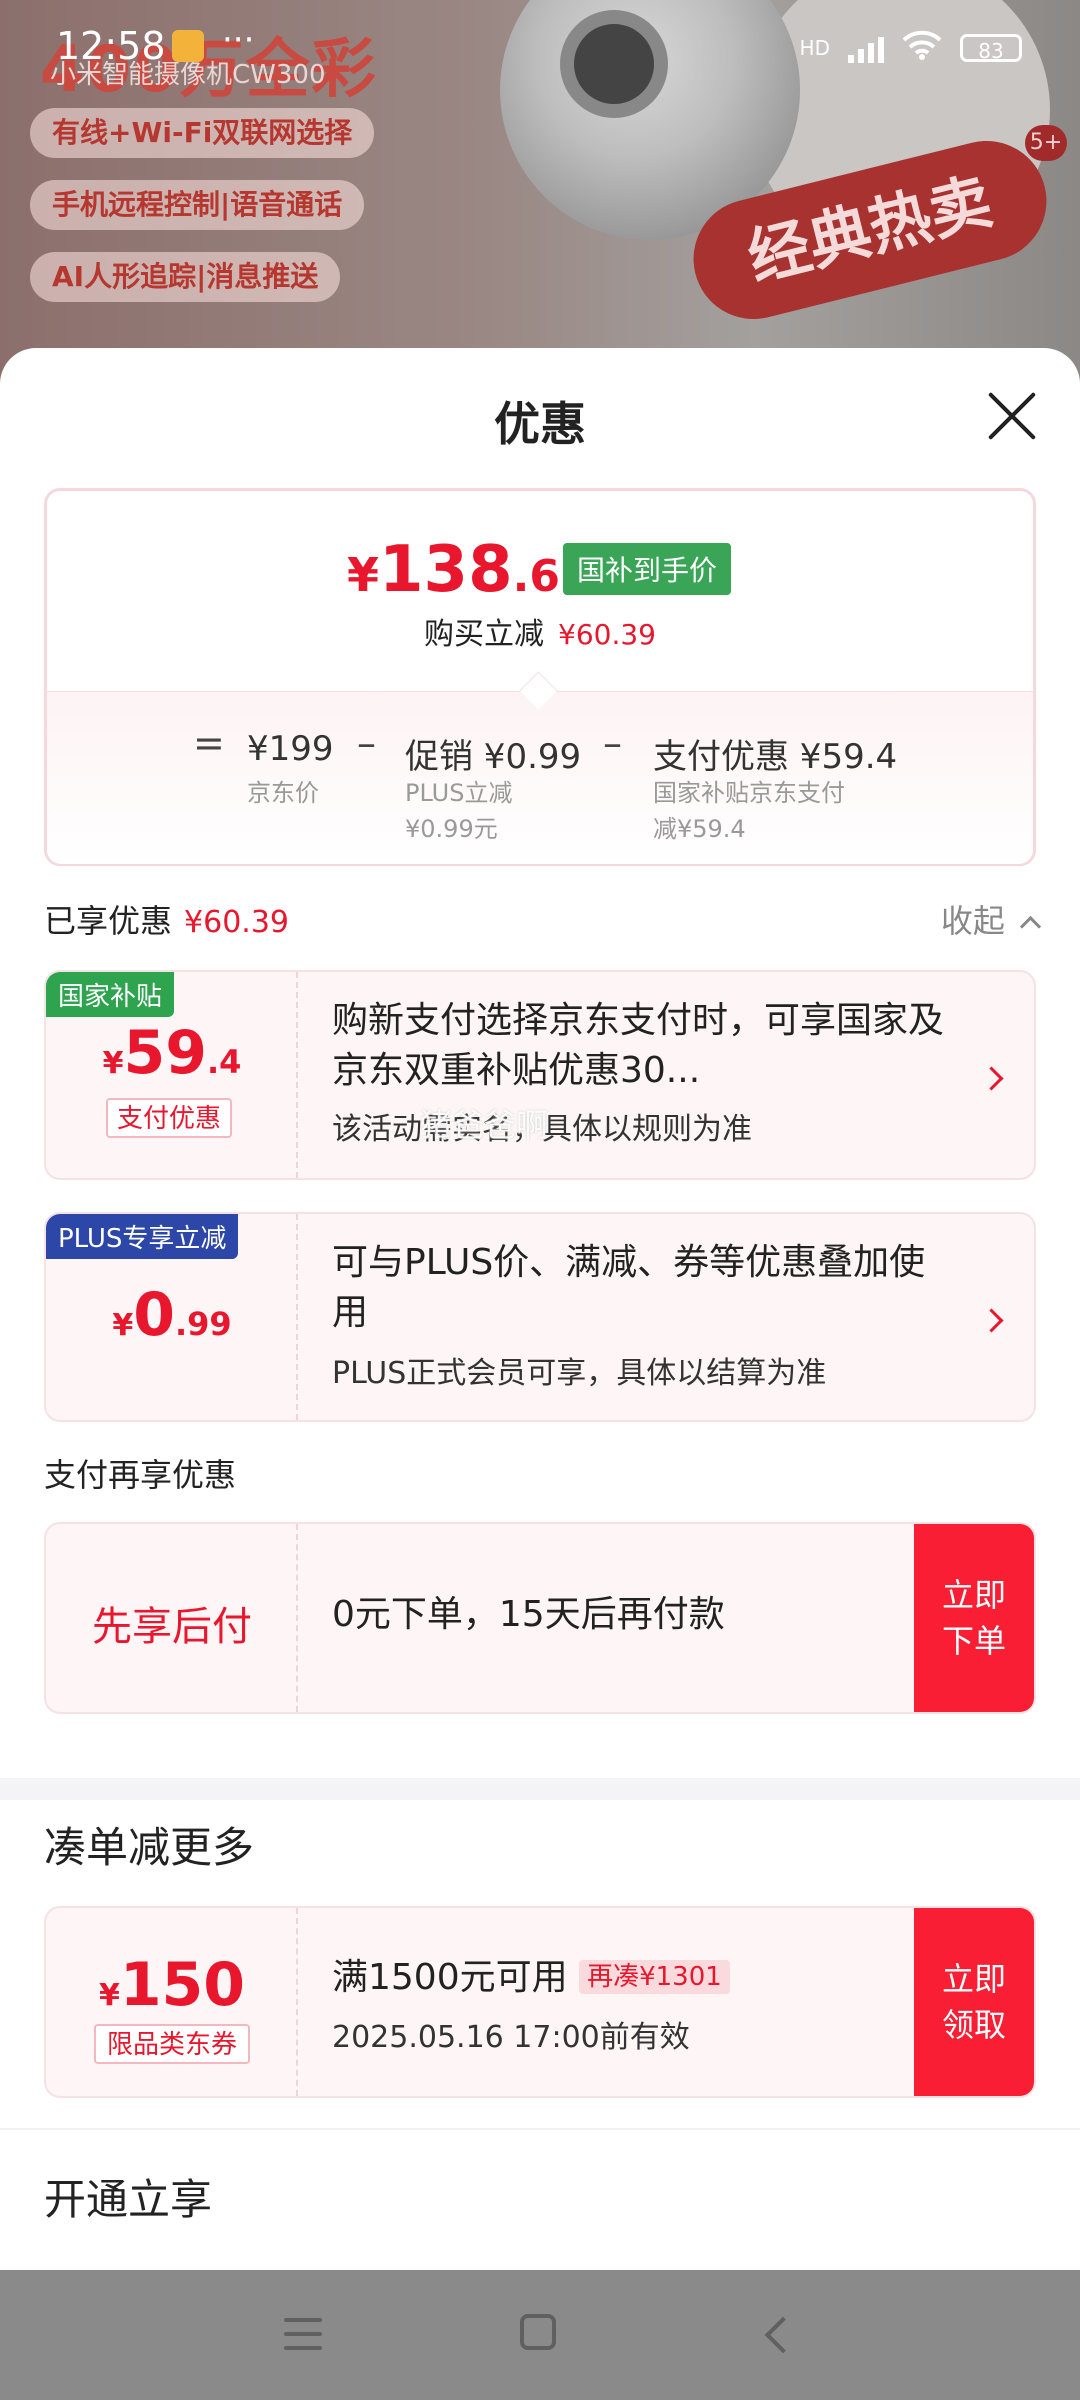 The image size is (1080, 2400). I want to click on final-price: ¥138.61, so click(469, 570).